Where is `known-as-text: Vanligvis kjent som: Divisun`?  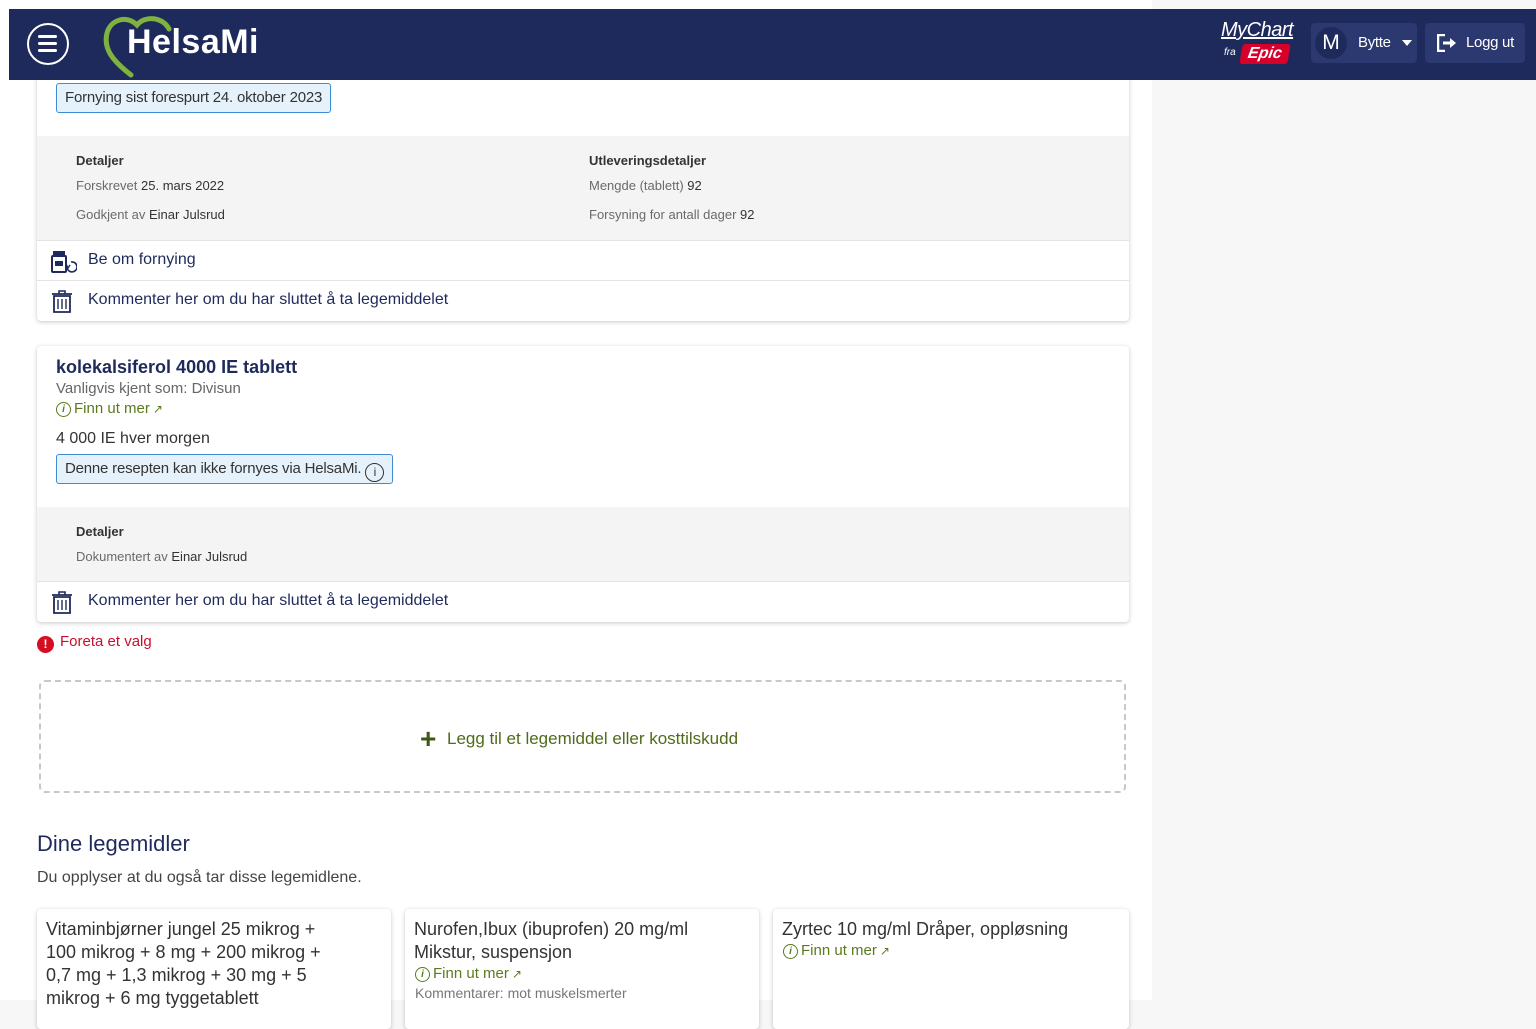 known-as-text: Vanligvis kjent som: Divisun is located at coordinates (148, 388).